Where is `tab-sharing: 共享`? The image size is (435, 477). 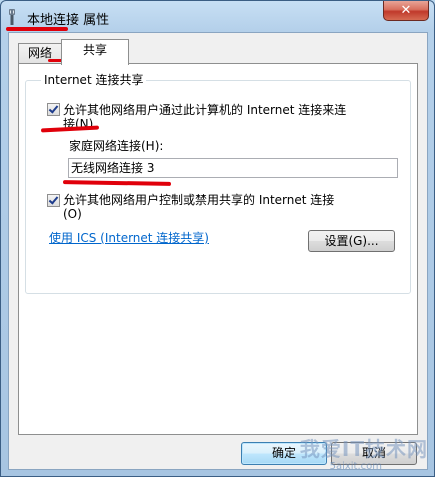 tab-sharing: 共享 is located at coordinates (95, 52).